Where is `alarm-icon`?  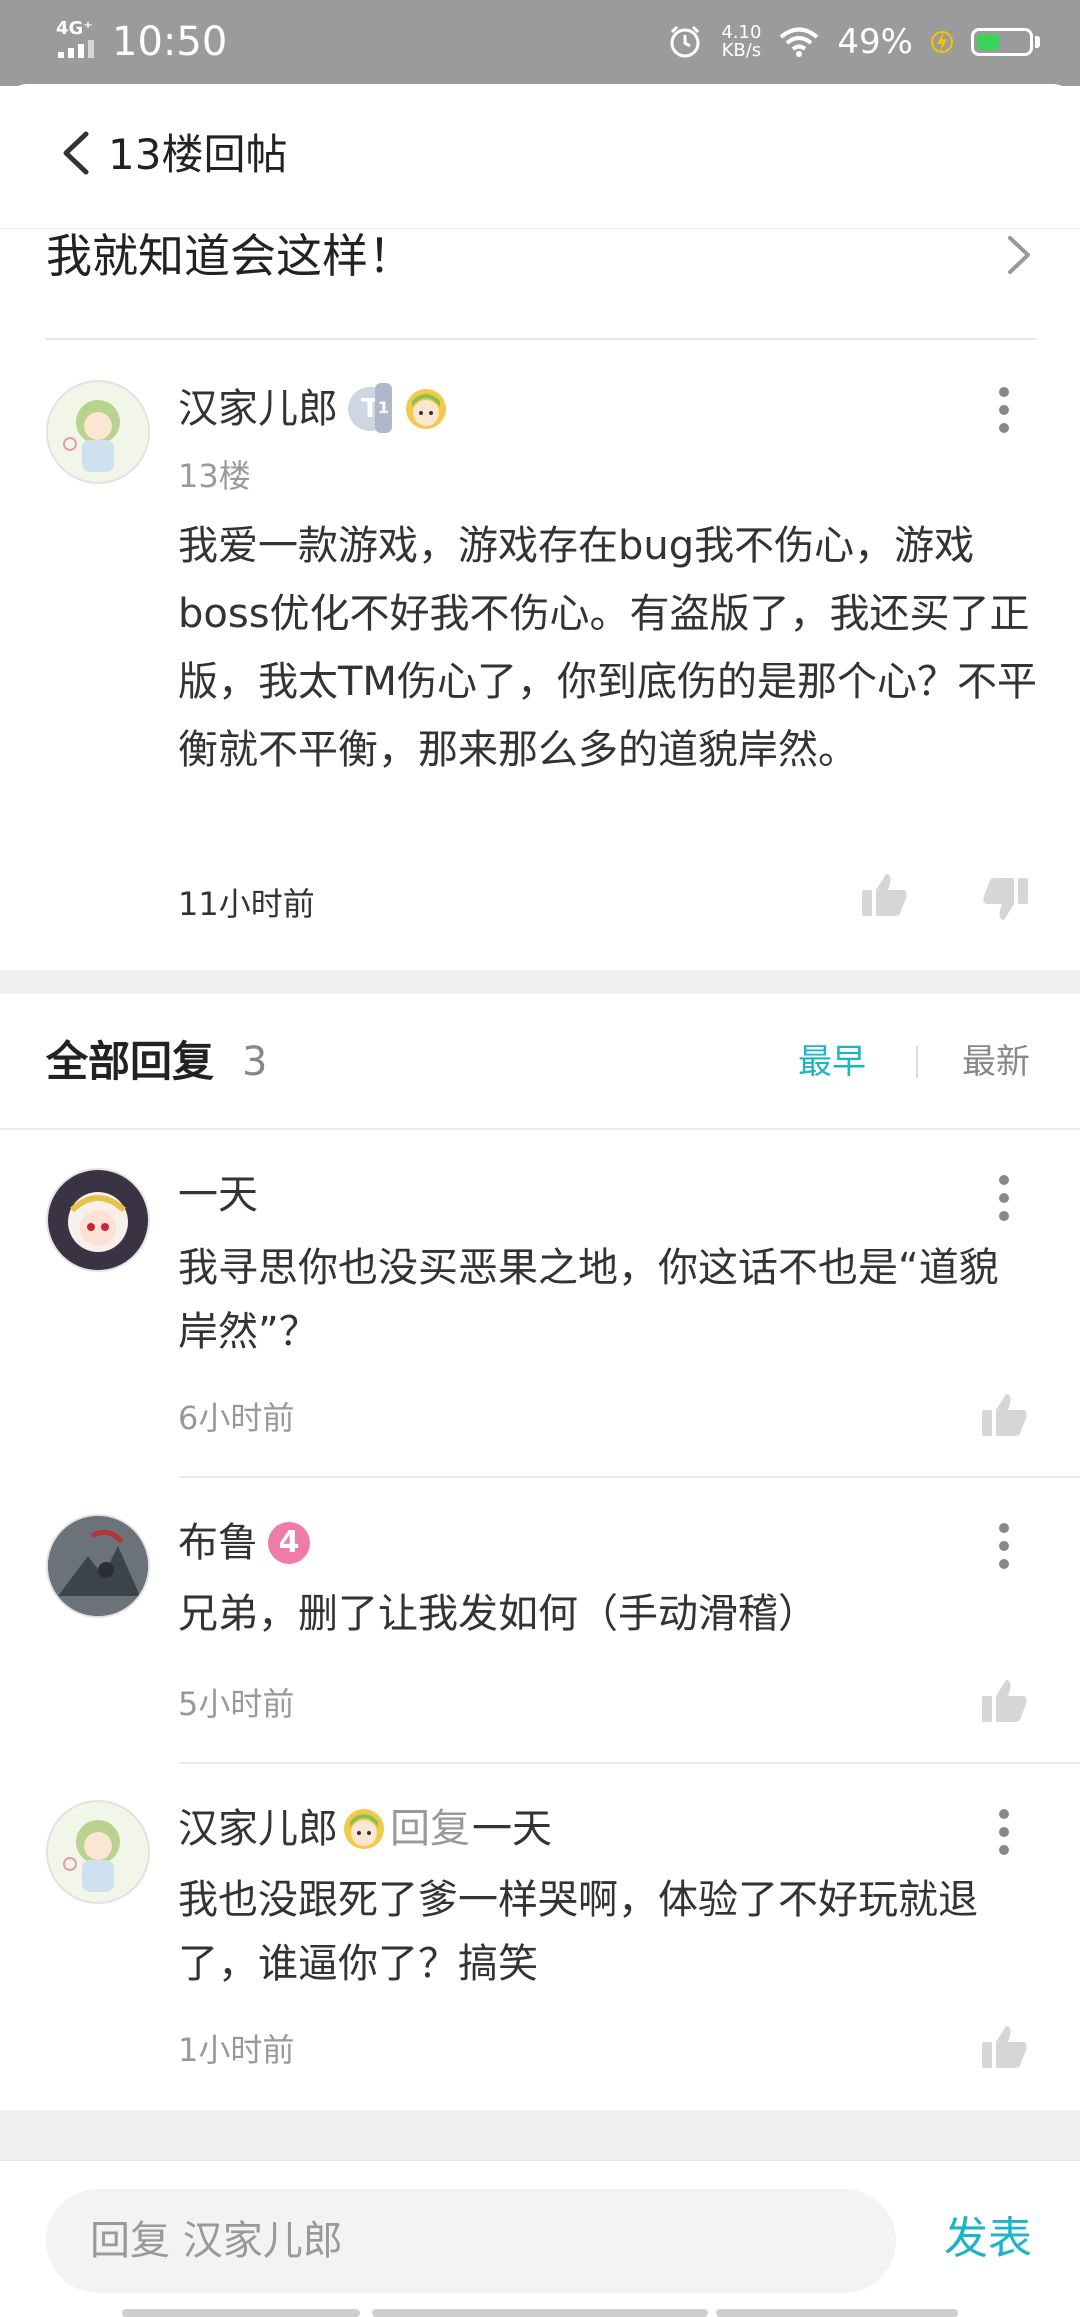 alarm-icon is located at coordinates (685, 41).